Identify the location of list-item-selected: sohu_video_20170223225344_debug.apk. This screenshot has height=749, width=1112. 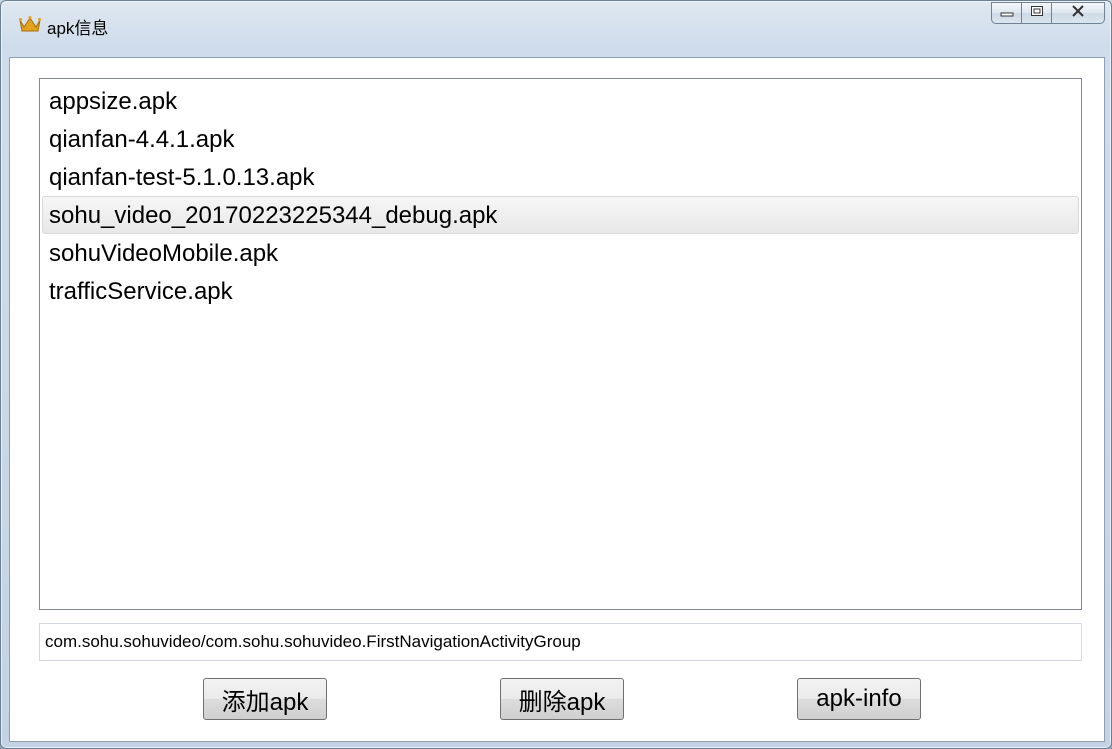
(560, 215).